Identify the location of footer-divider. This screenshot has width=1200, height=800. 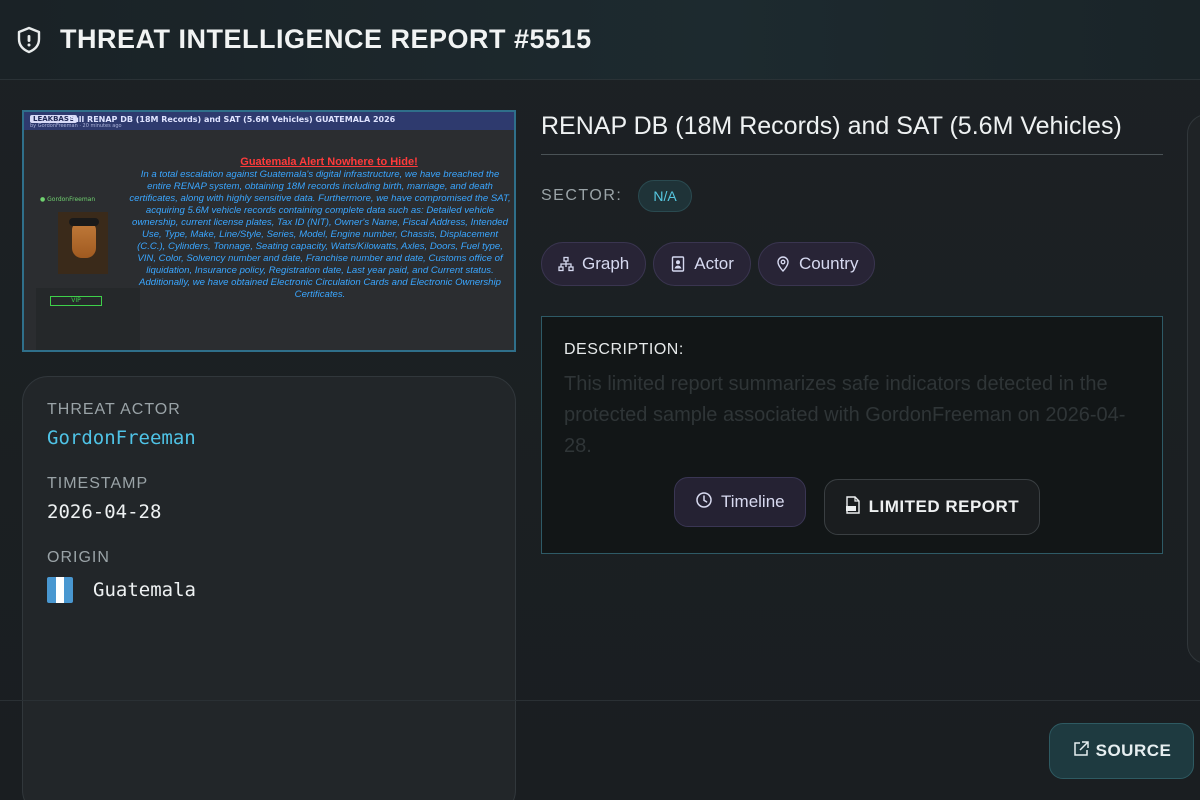
(600, 700).